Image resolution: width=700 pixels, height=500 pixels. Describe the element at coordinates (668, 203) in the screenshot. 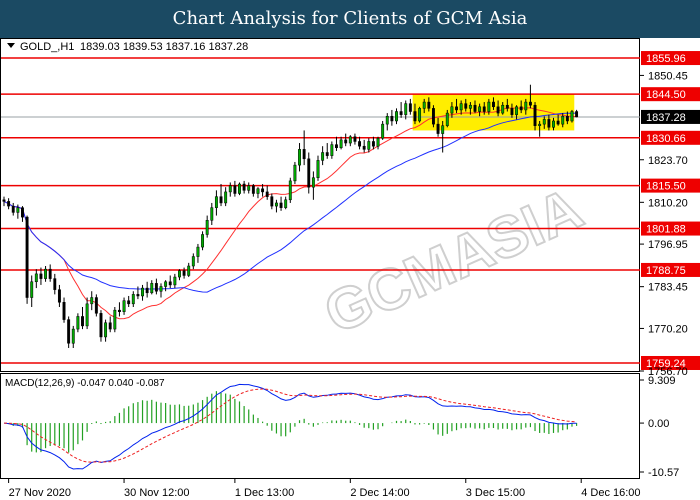

I see `y-tick-label: 1810.20` at that location.